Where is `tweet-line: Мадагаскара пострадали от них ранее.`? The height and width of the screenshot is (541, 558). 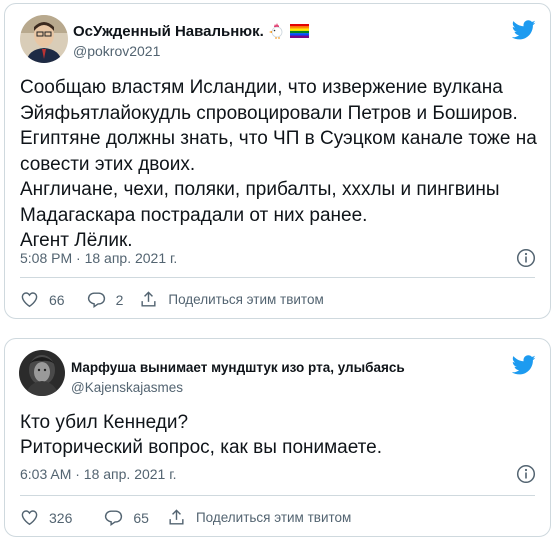 tweet-line: Мадагаскара пострадали от них ранее. is located at coordinates (194, 215).